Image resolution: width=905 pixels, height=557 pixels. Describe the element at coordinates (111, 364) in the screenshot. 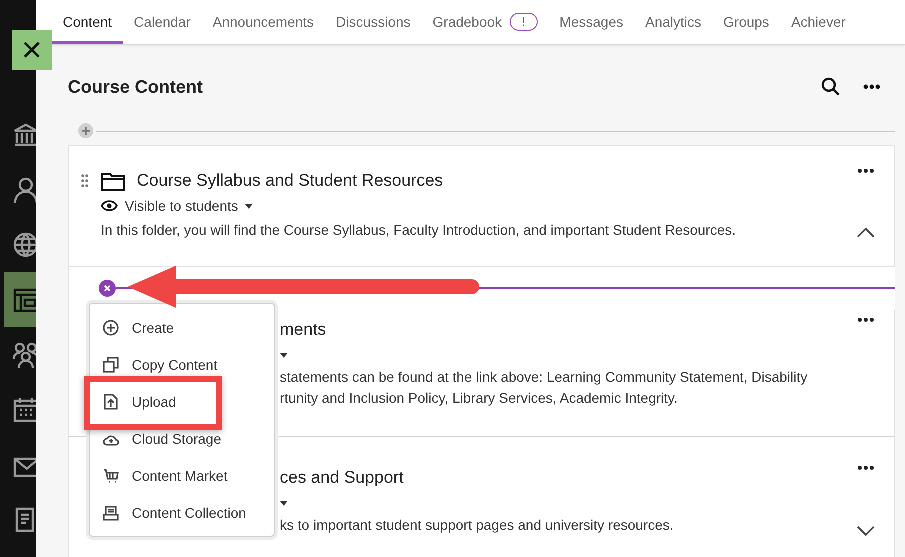

I see `copy-icon` at that location.